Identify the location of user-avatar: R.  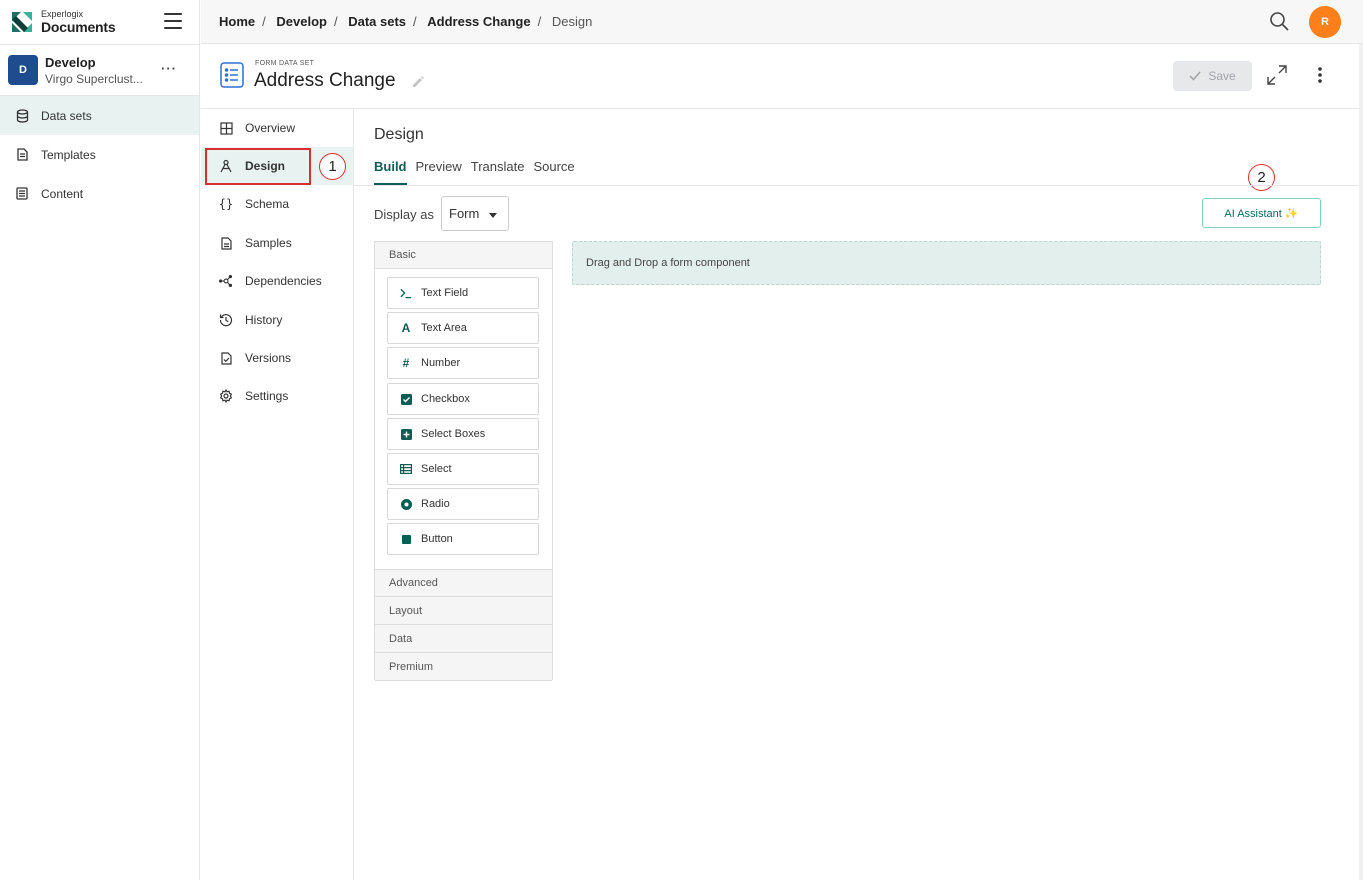
(1325, 22).